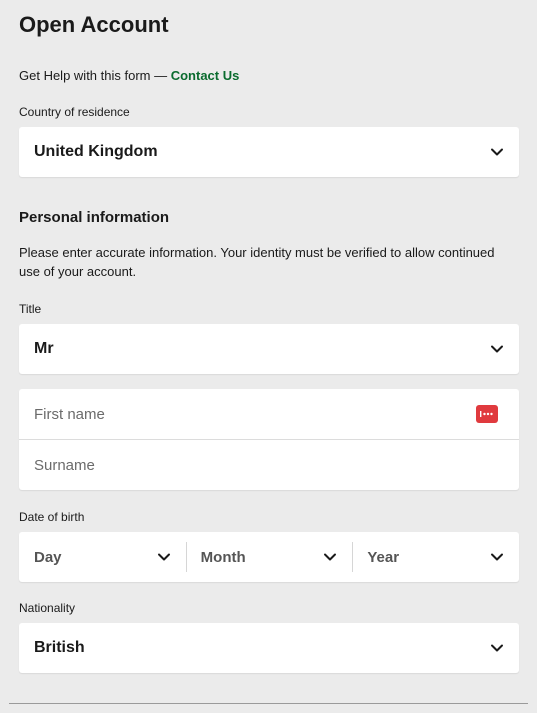 The image size is (537, 713). Describe the element at coordinates (102, 557) in the screenshot. I see `dob-day-select: Day` at that location.